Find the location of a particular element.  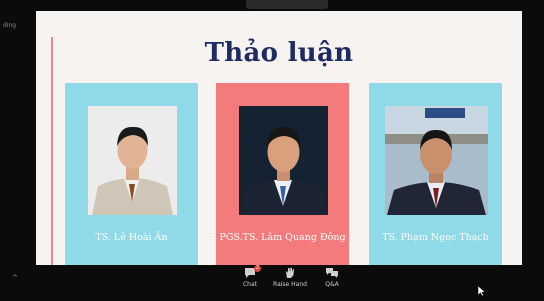

chat-button: 2 Chat is located at coordinates (250, 276).